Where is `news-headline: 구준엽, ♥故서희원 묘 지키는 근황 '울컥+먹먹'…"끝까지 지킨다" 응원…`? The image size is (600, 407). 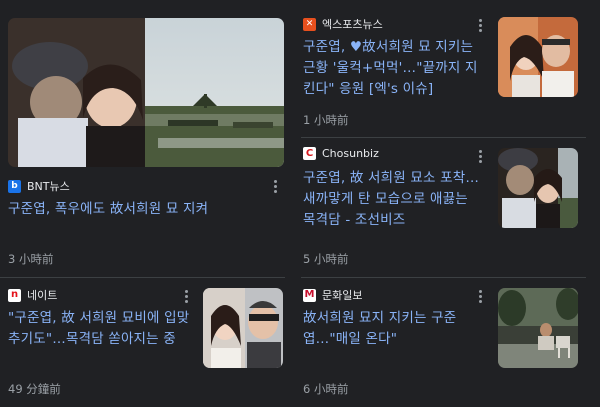
news-headline: 구준엽, ♥故서희원 묘 지키는 근황 '울컥+먹먹'…"끝까지 지킨다" 응원… is located at coordinates (394, 68).